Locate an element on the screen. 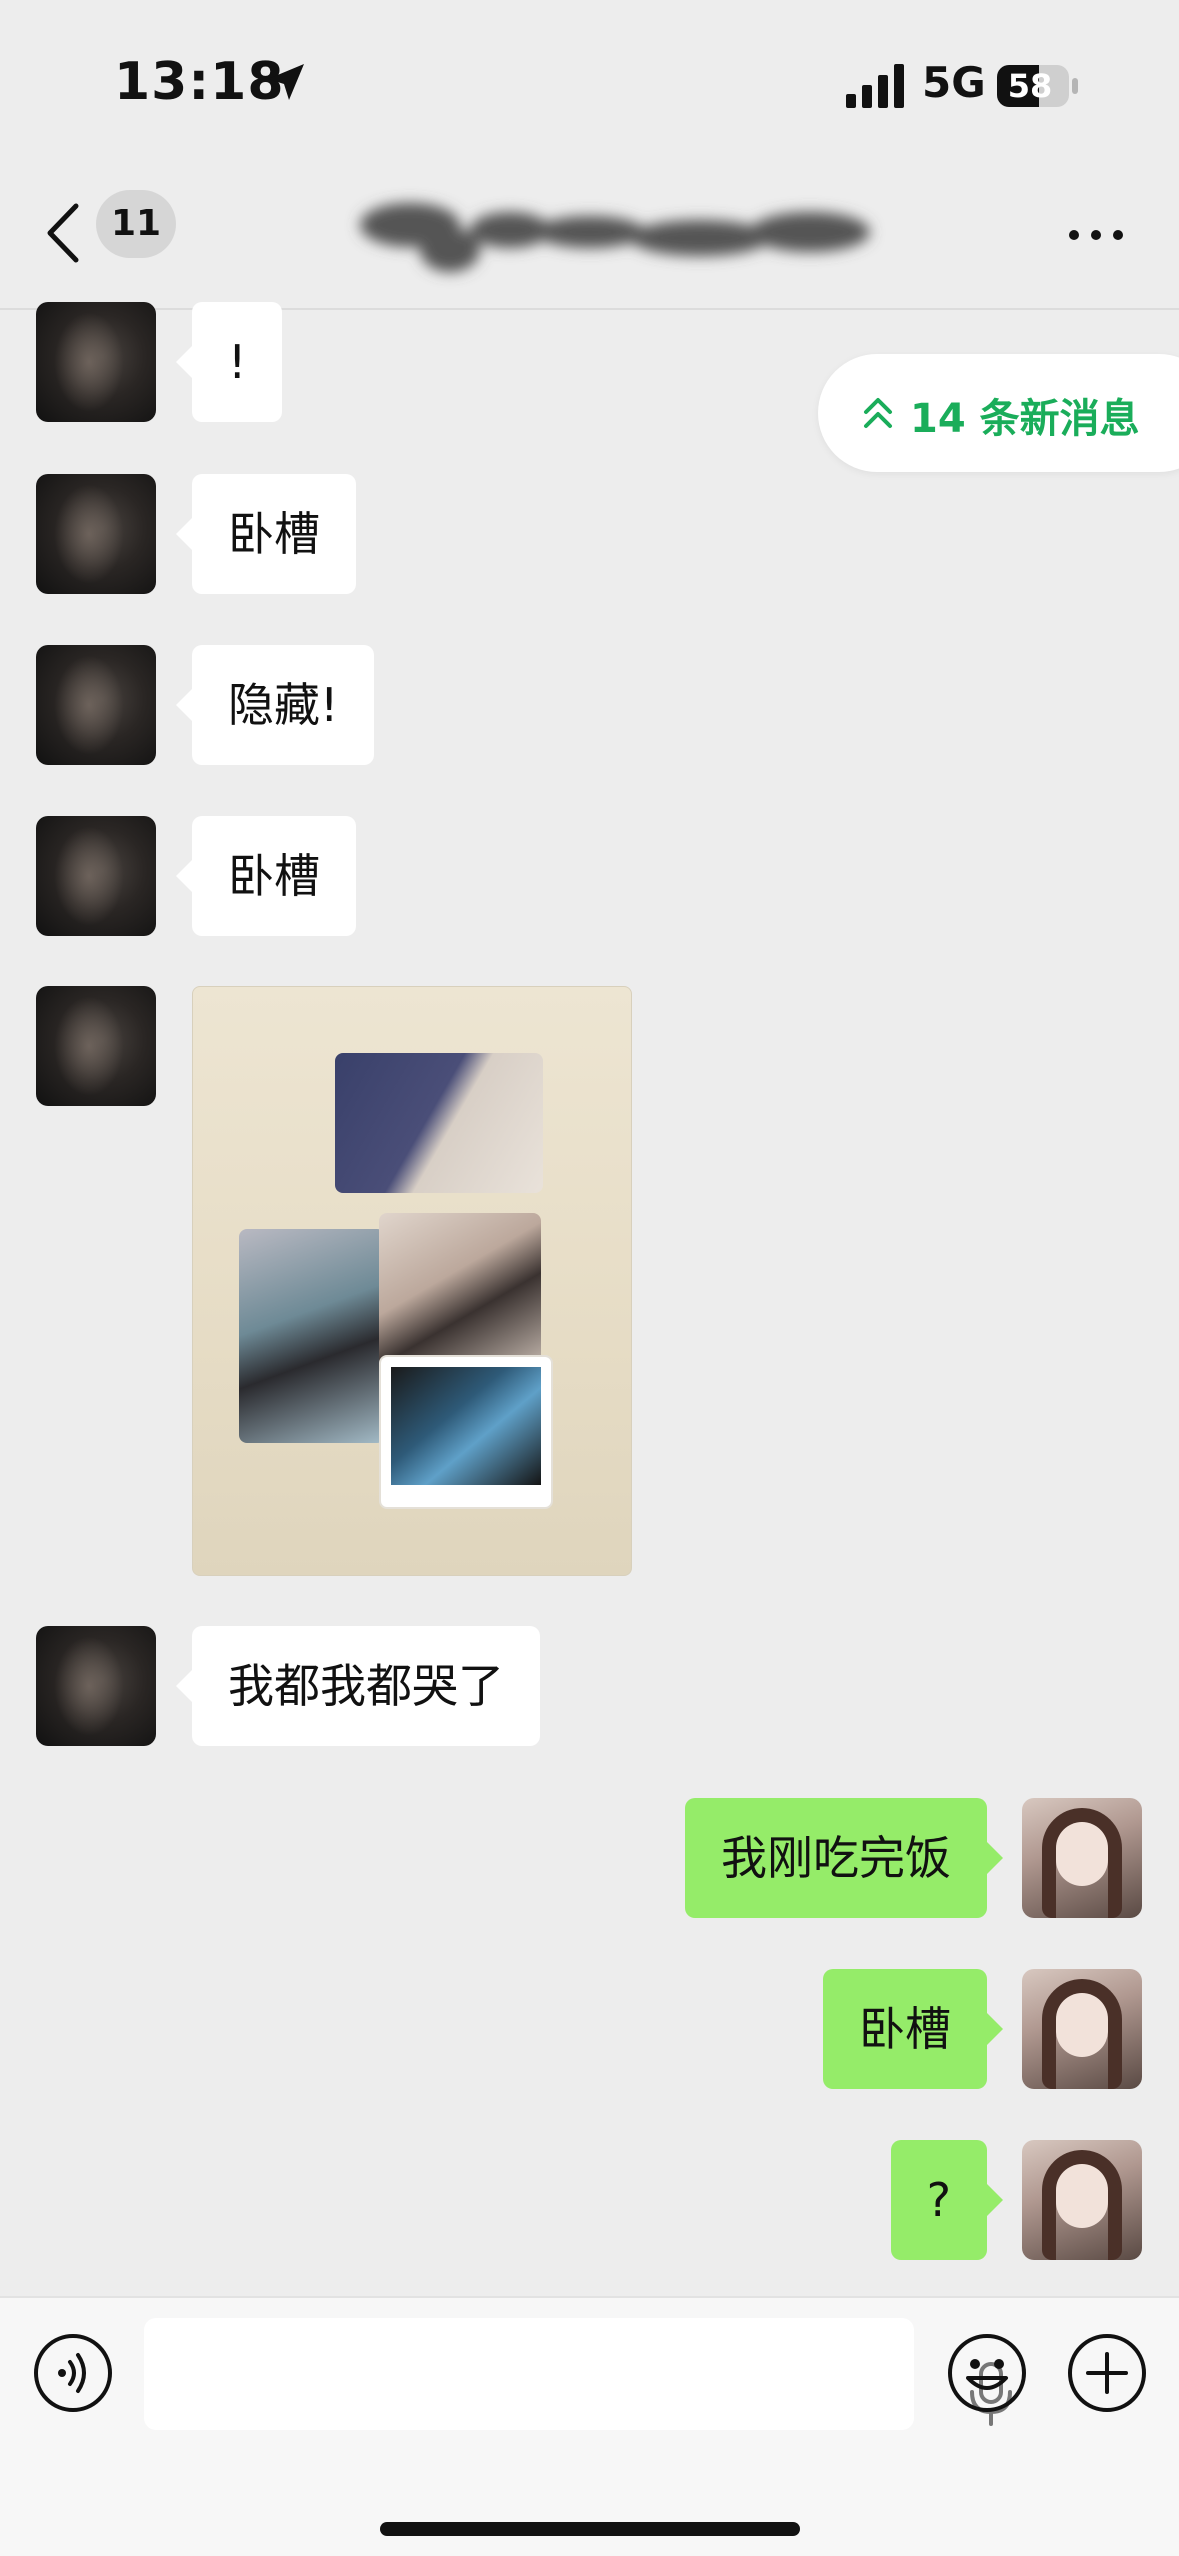 This screenshot has height=2556, width=1179. network-label: 5G is located at coordinates (954, 82).